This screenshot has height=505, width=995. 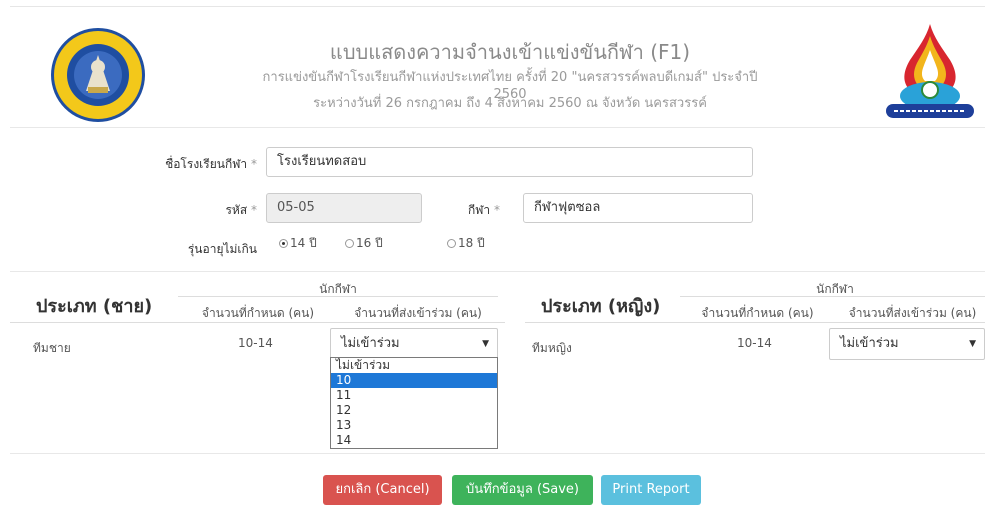 I want to click on print-report-button: Print Report, so click(x=651, y=490).